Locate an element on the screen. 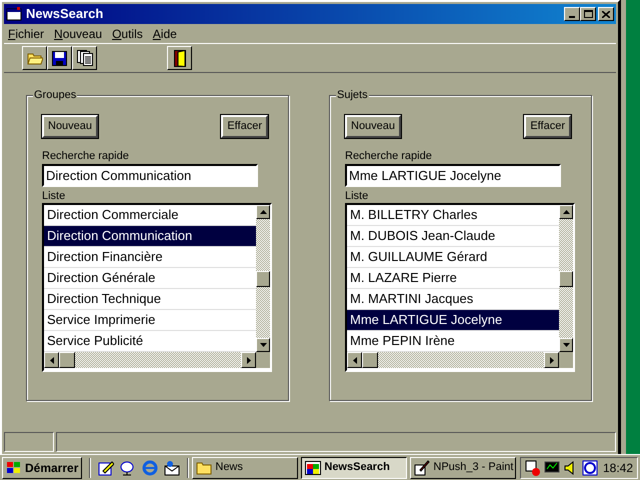 This screenshot has height=480, width=640. minimize-button is located at coordinates (572, 14).